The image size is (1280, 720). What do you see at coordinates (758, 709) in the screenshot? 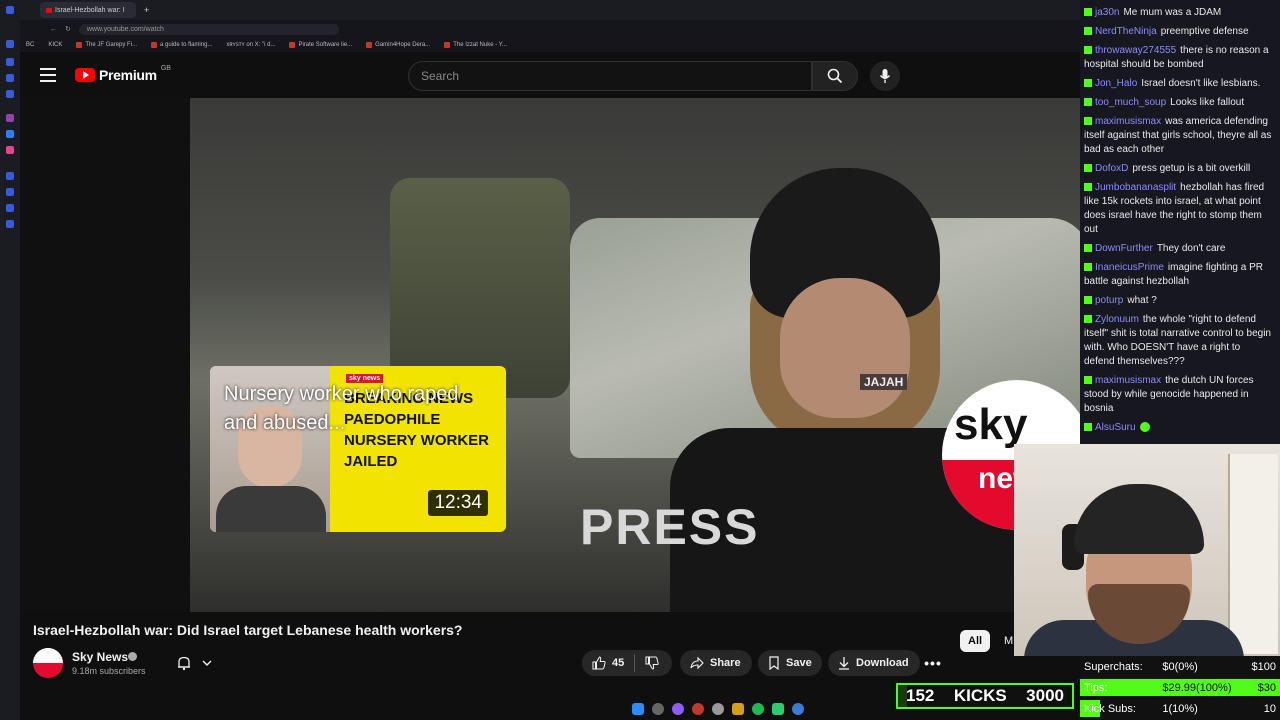
I see `spotify-icon` at bounding box center [758, 709].